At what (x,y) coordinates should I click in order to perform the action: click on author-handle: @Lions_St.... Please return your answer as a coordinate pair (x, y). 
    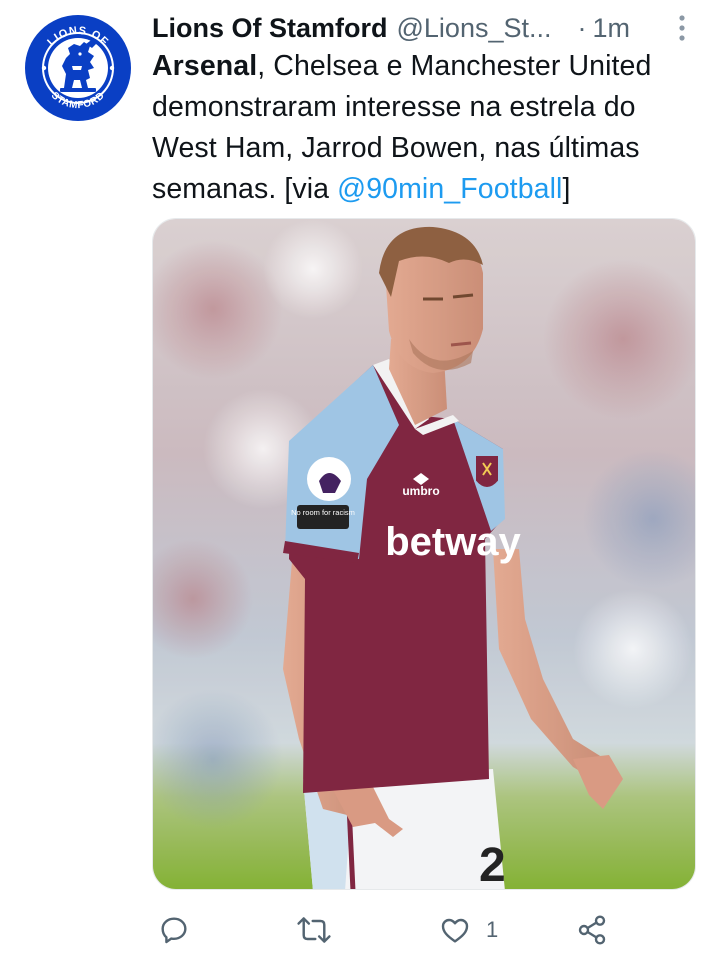
    Looking at the image, I should click on (474, 28).